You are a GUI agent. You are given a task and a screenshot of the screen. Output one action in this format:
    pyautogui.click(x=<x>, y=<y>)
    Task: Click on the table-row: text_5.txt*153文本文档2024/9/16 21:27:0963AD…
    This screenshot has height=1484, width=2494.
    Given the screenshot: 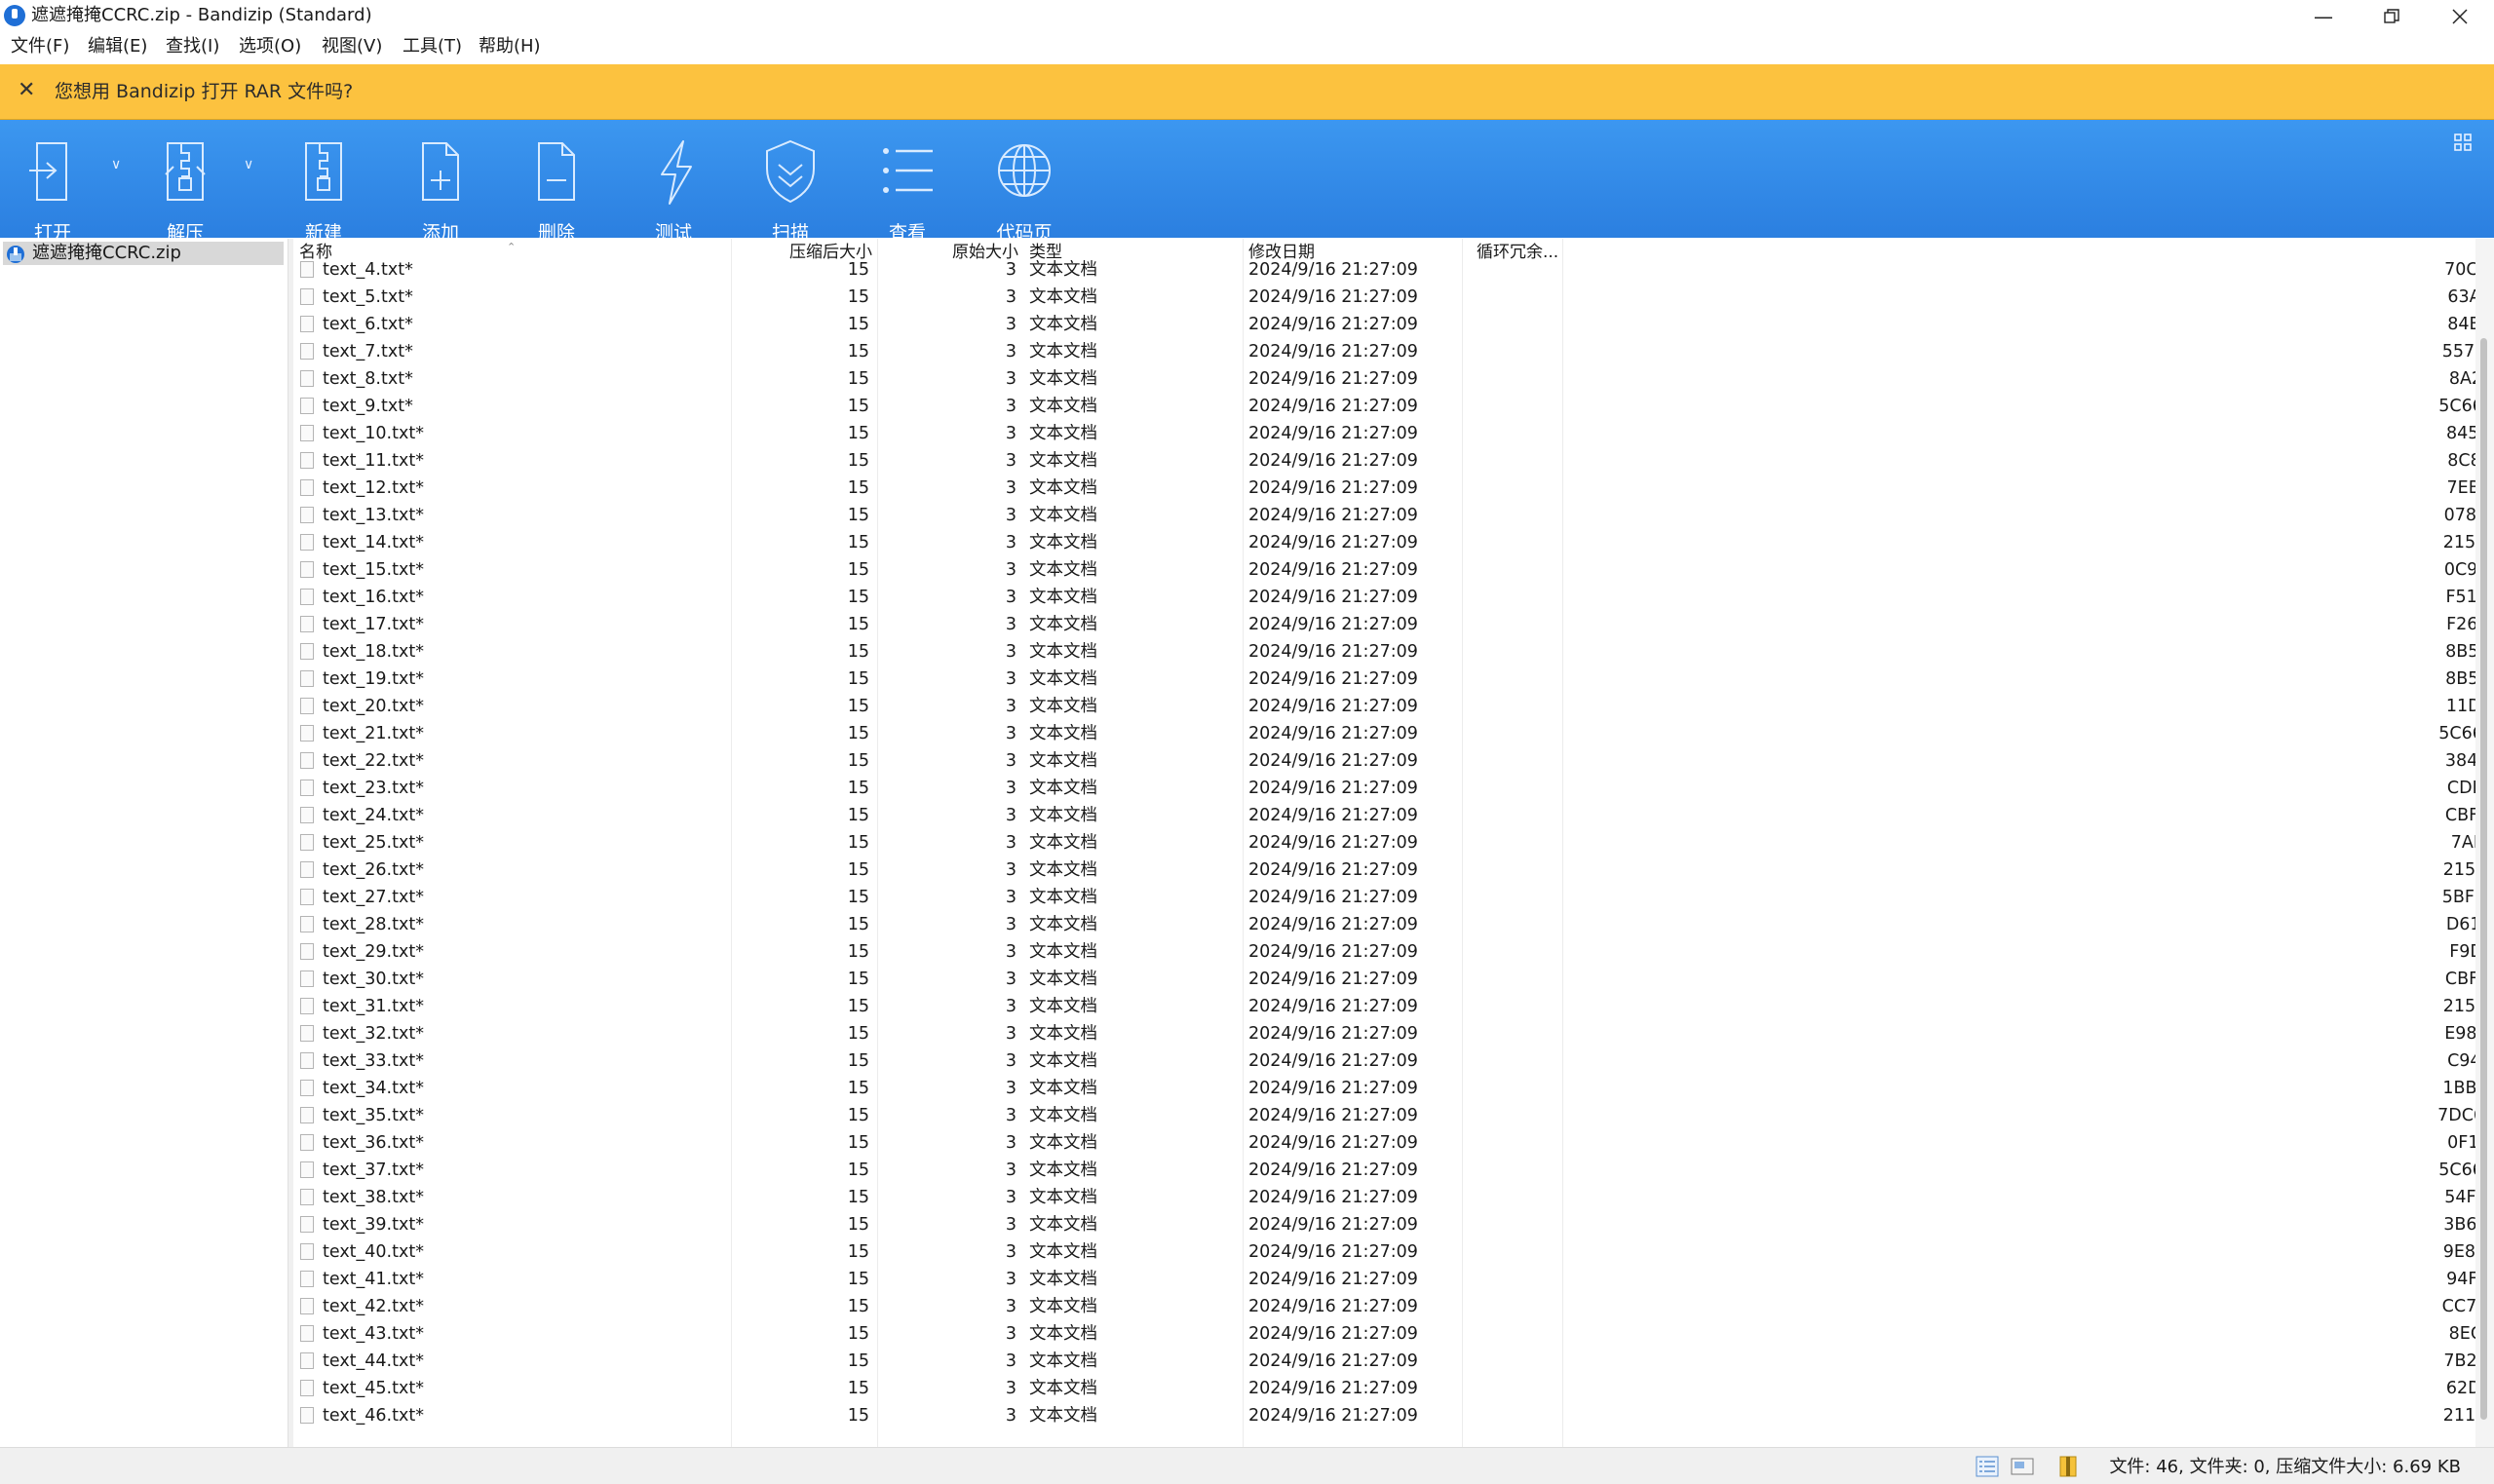 What is the action you would take?
    pyautogui.click(x=1383, y=297)
    